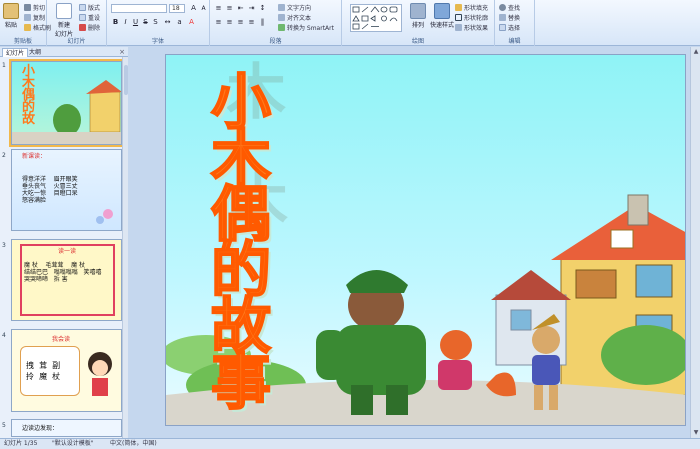 The image size is (700, 449). Describe the element at coordinates (4, 65) in the screenshot. I see `thumb-number: 1` at that location.